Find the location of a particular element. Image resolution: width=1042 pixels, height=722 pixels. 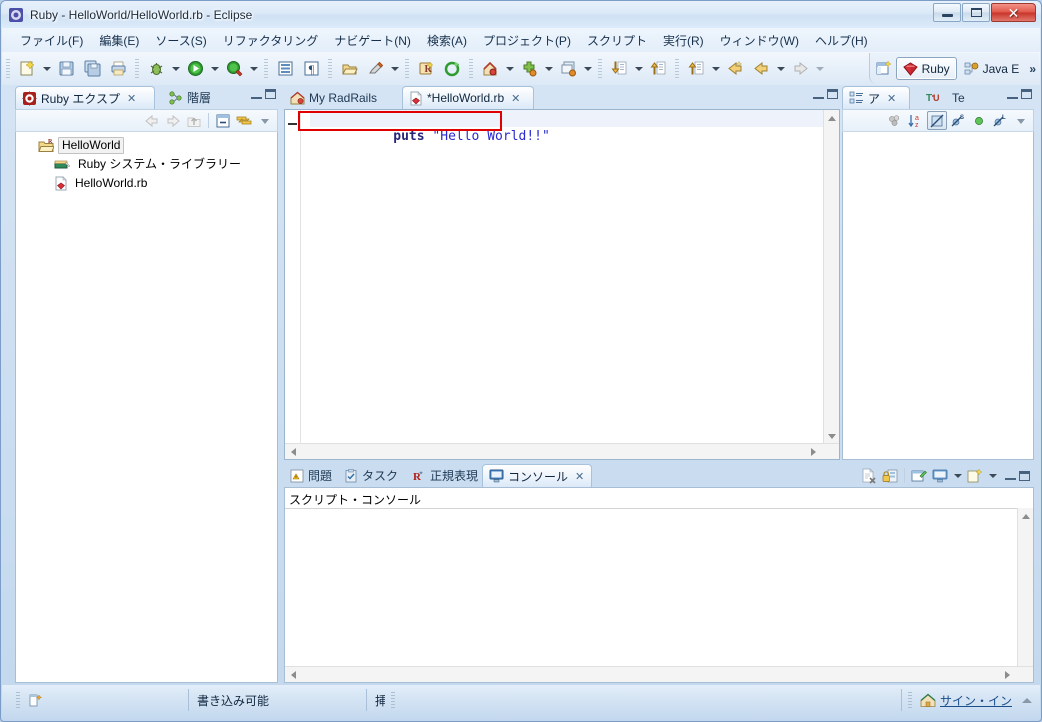

perspective-ruby: Ruby is located at coordinates (926, 68).